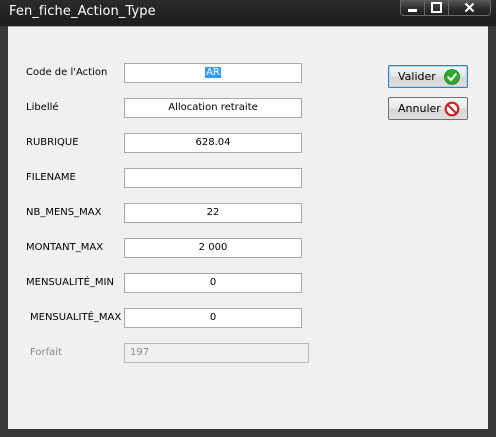  I want to click on montant-max-label: MONTANT_MAX, so click(65, 247).